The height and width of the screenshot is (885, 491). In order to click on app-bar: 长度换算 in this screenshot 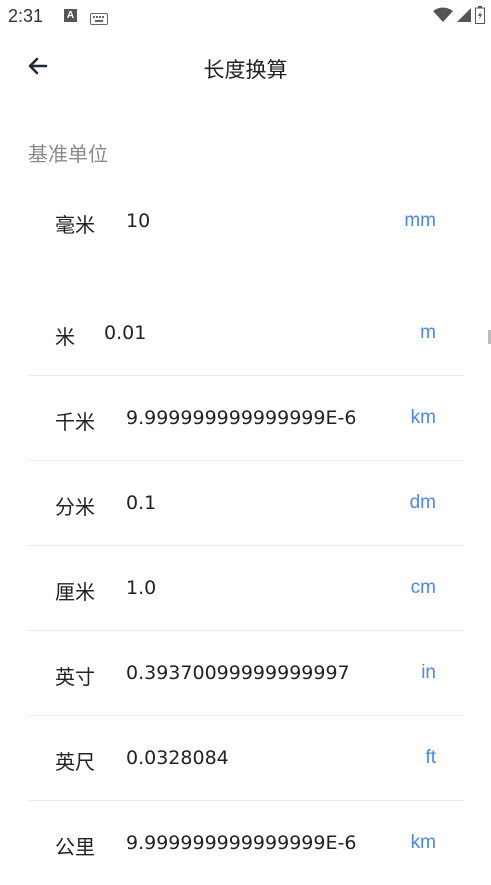, I will do `click(245, 68)`.